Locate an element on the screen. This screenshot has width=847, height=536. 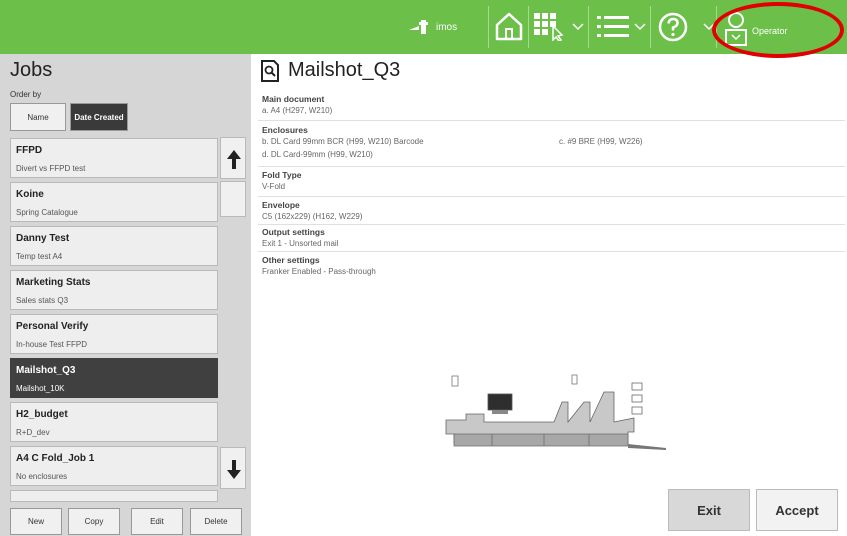
job-title: A4 C Fold_Job 1 is located at coordinates (55, 458).